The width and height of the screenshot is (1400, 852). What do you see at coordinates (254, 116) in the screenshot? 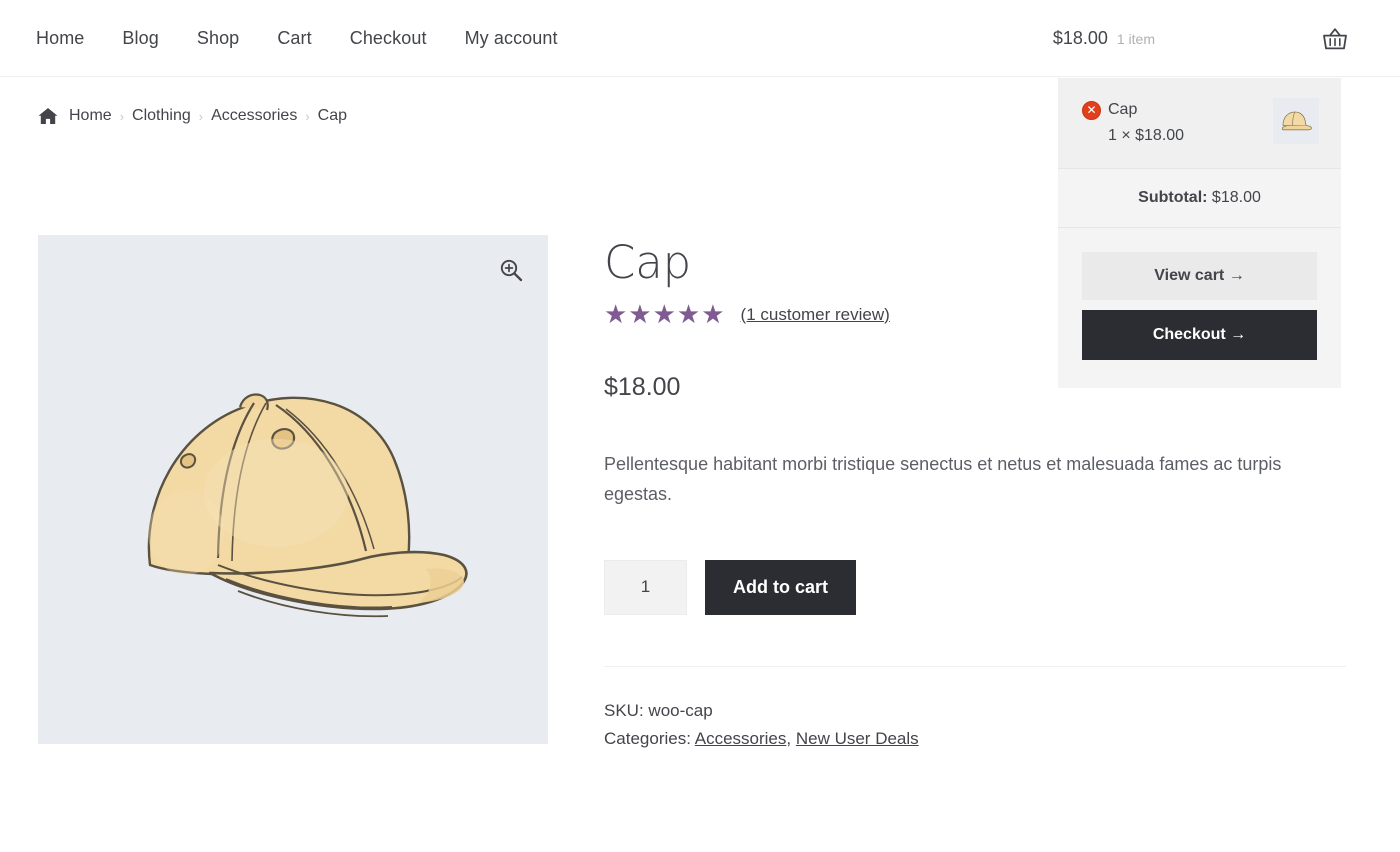
I see `breadcrumb-item-accessories: Accessories` at bounding box center [254, 116].